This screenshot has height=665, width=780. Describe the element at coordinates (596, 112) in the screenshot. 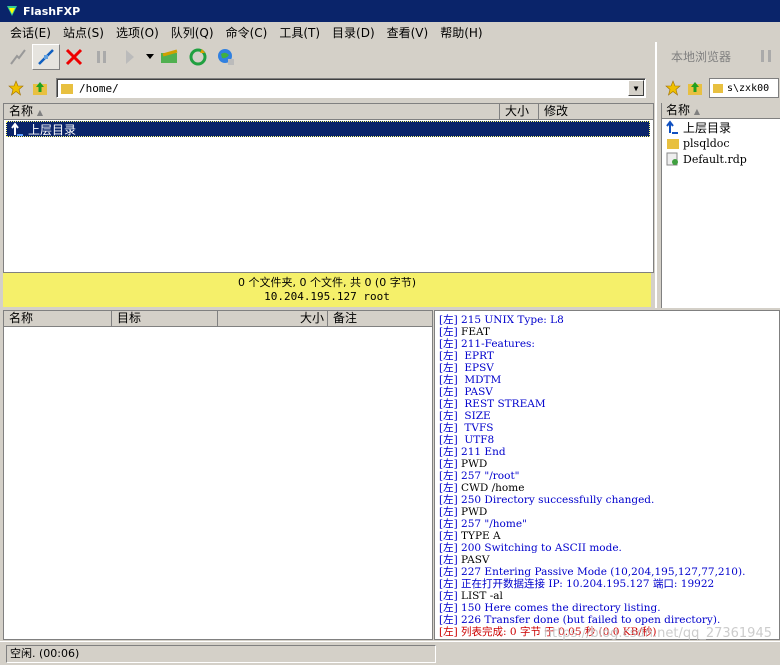

I see `column-modified: 修改` at that location.